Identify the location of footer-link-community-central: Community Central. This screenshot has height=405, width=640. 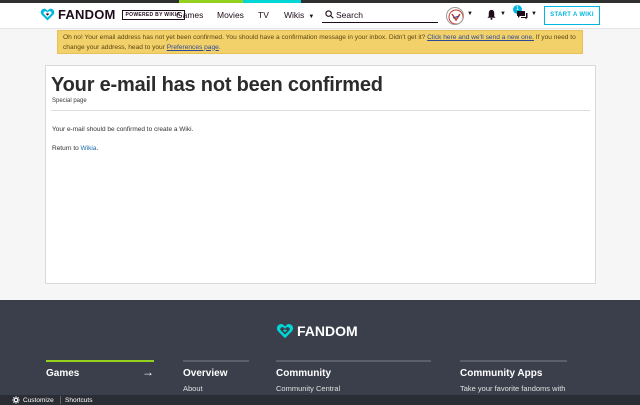
(353, 388).